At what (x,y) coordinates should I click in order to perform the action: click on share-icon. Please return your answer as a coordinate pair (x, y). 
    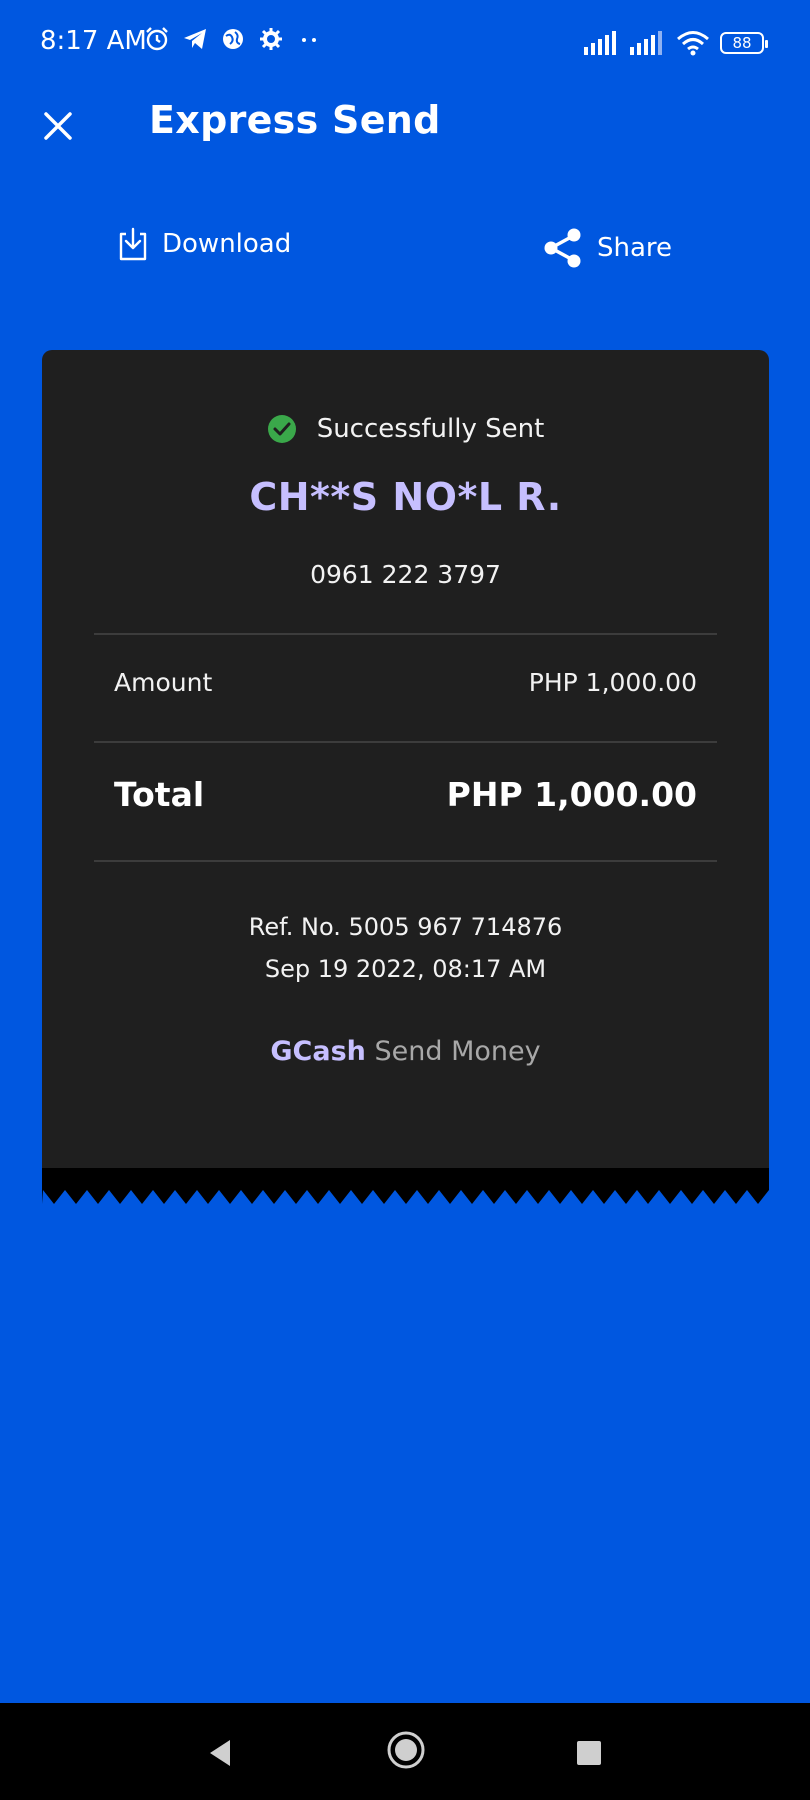
    Looking at the image, I should click on (562, 248).